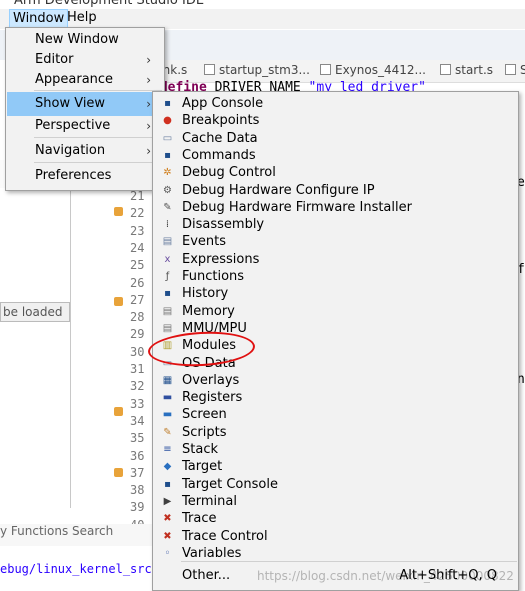 The height and width of the screenshot is (591, 525). I want to click on load-status: be loaded, so click(35, 312).